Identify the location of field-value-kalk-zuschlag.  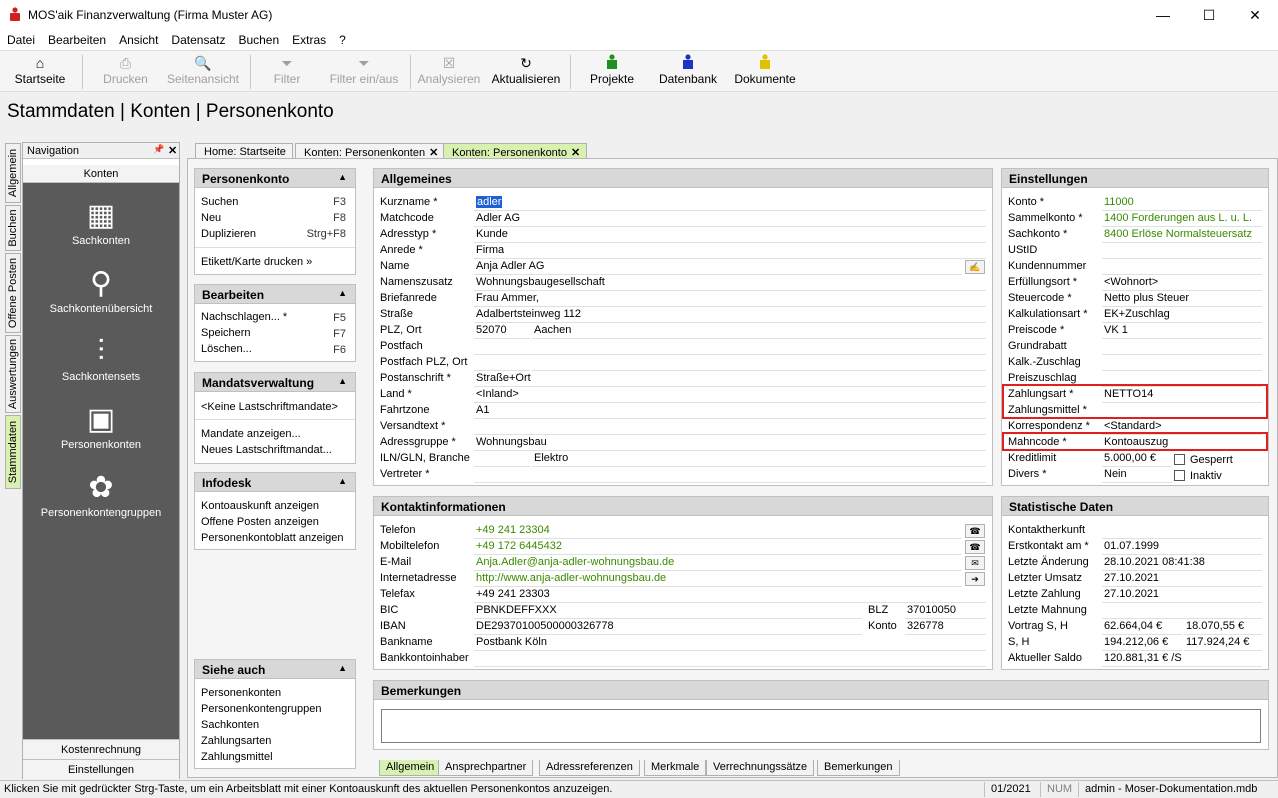
(1182, 363).